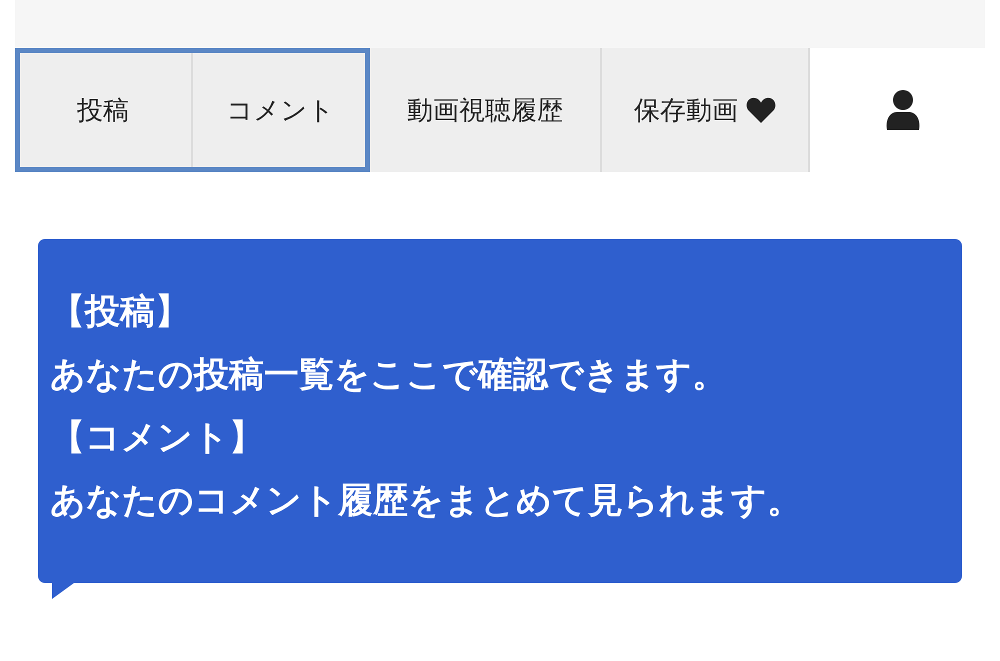  I want to click on tooltip-text: あなたのコメント履歴をまとめて見られます。, so click(426, 501).